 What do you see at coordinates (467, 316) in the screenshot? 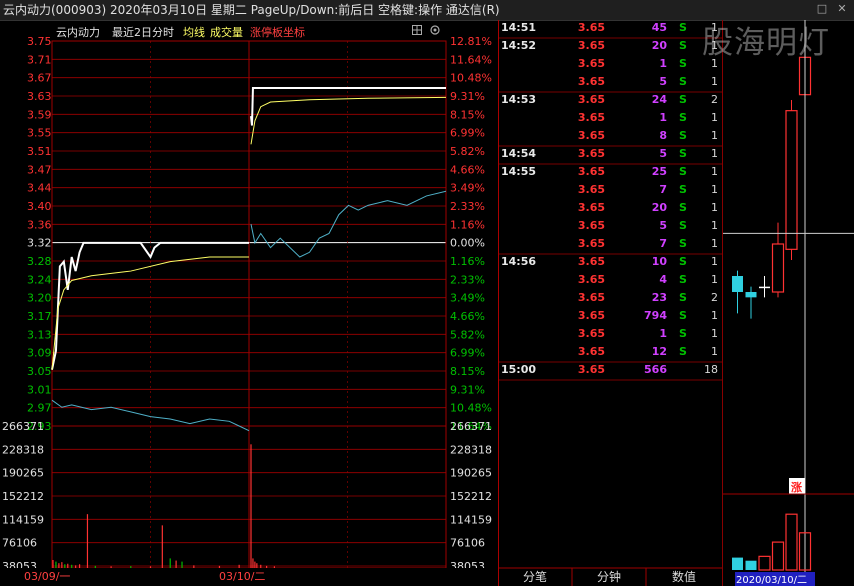
I see `pct-tick-label: 4.66%` at bounding box center [467, 316].